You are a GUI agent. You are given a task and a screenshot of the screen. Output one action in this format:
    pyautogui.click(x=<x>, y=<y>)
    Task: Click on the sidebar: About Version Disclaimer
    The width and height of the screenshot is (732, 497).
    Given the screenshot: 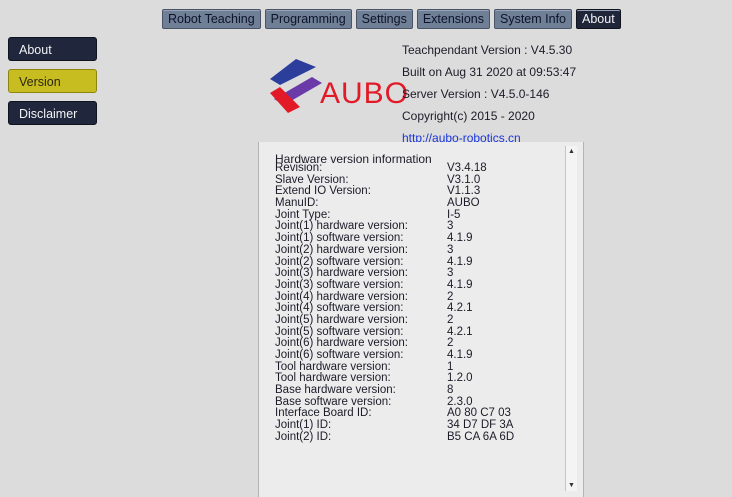 What is the action you would take?
    pyautogui.click(x=52, y=85)
    